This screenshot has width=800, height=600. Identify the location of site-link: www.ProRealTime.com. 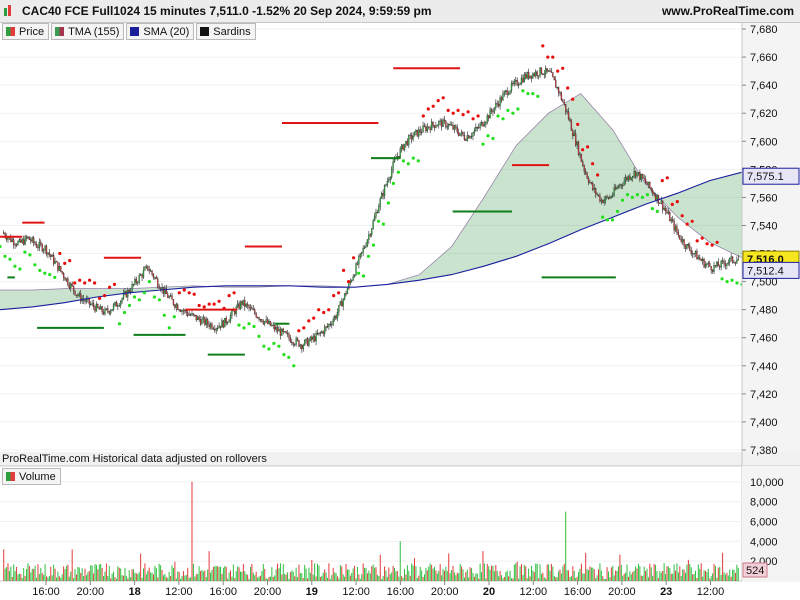
(728, 11).